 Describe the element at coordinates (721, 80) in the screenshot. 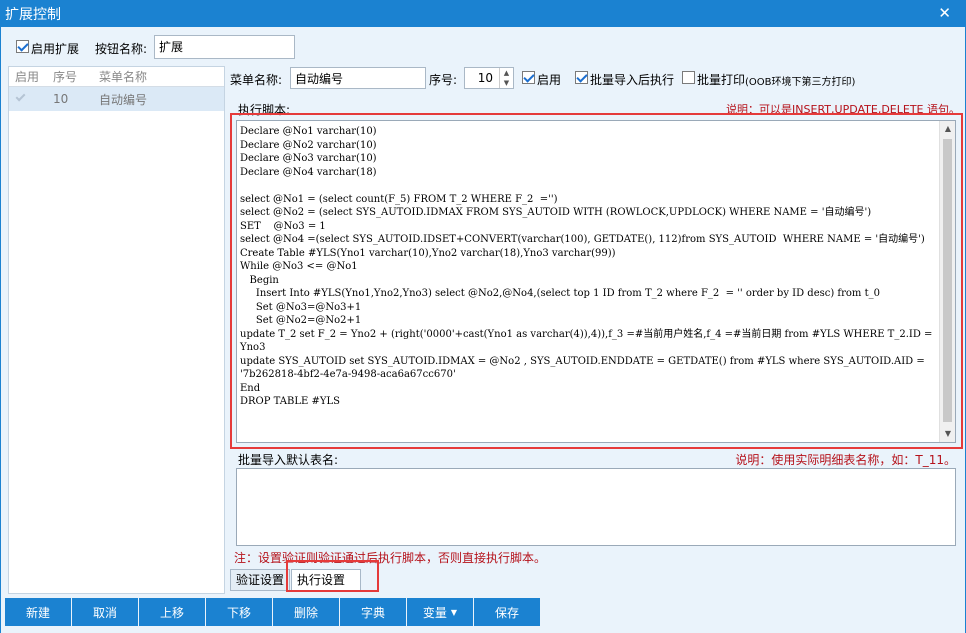

I see `batch-print-label: 批量打印` at that location.